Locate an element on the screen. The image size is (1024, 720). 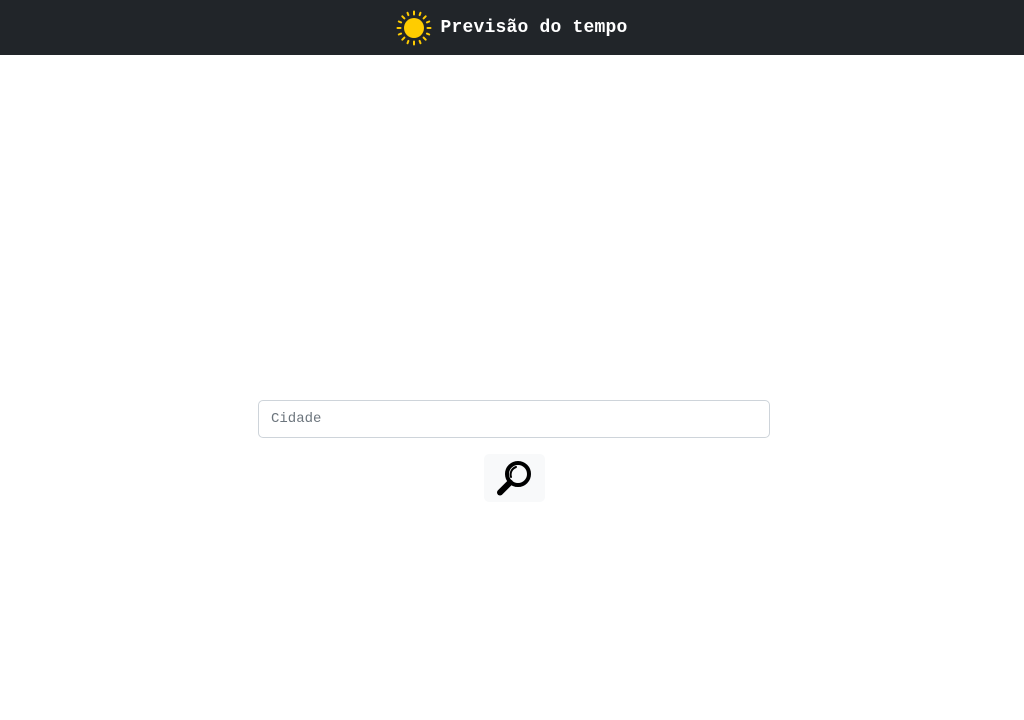
sun-icon is located at coordinates (414, 27).